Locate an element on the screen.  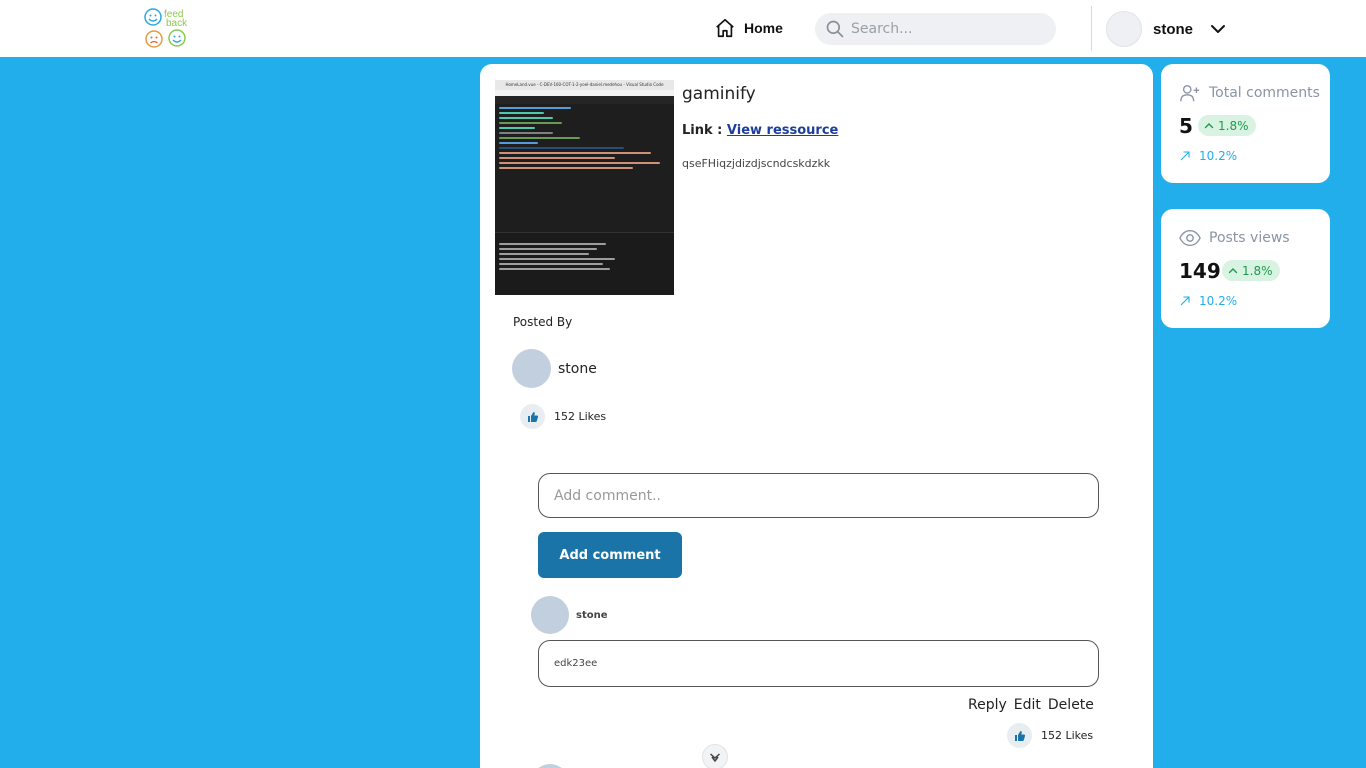
author-name: stone is located at coordinates (577, 368).